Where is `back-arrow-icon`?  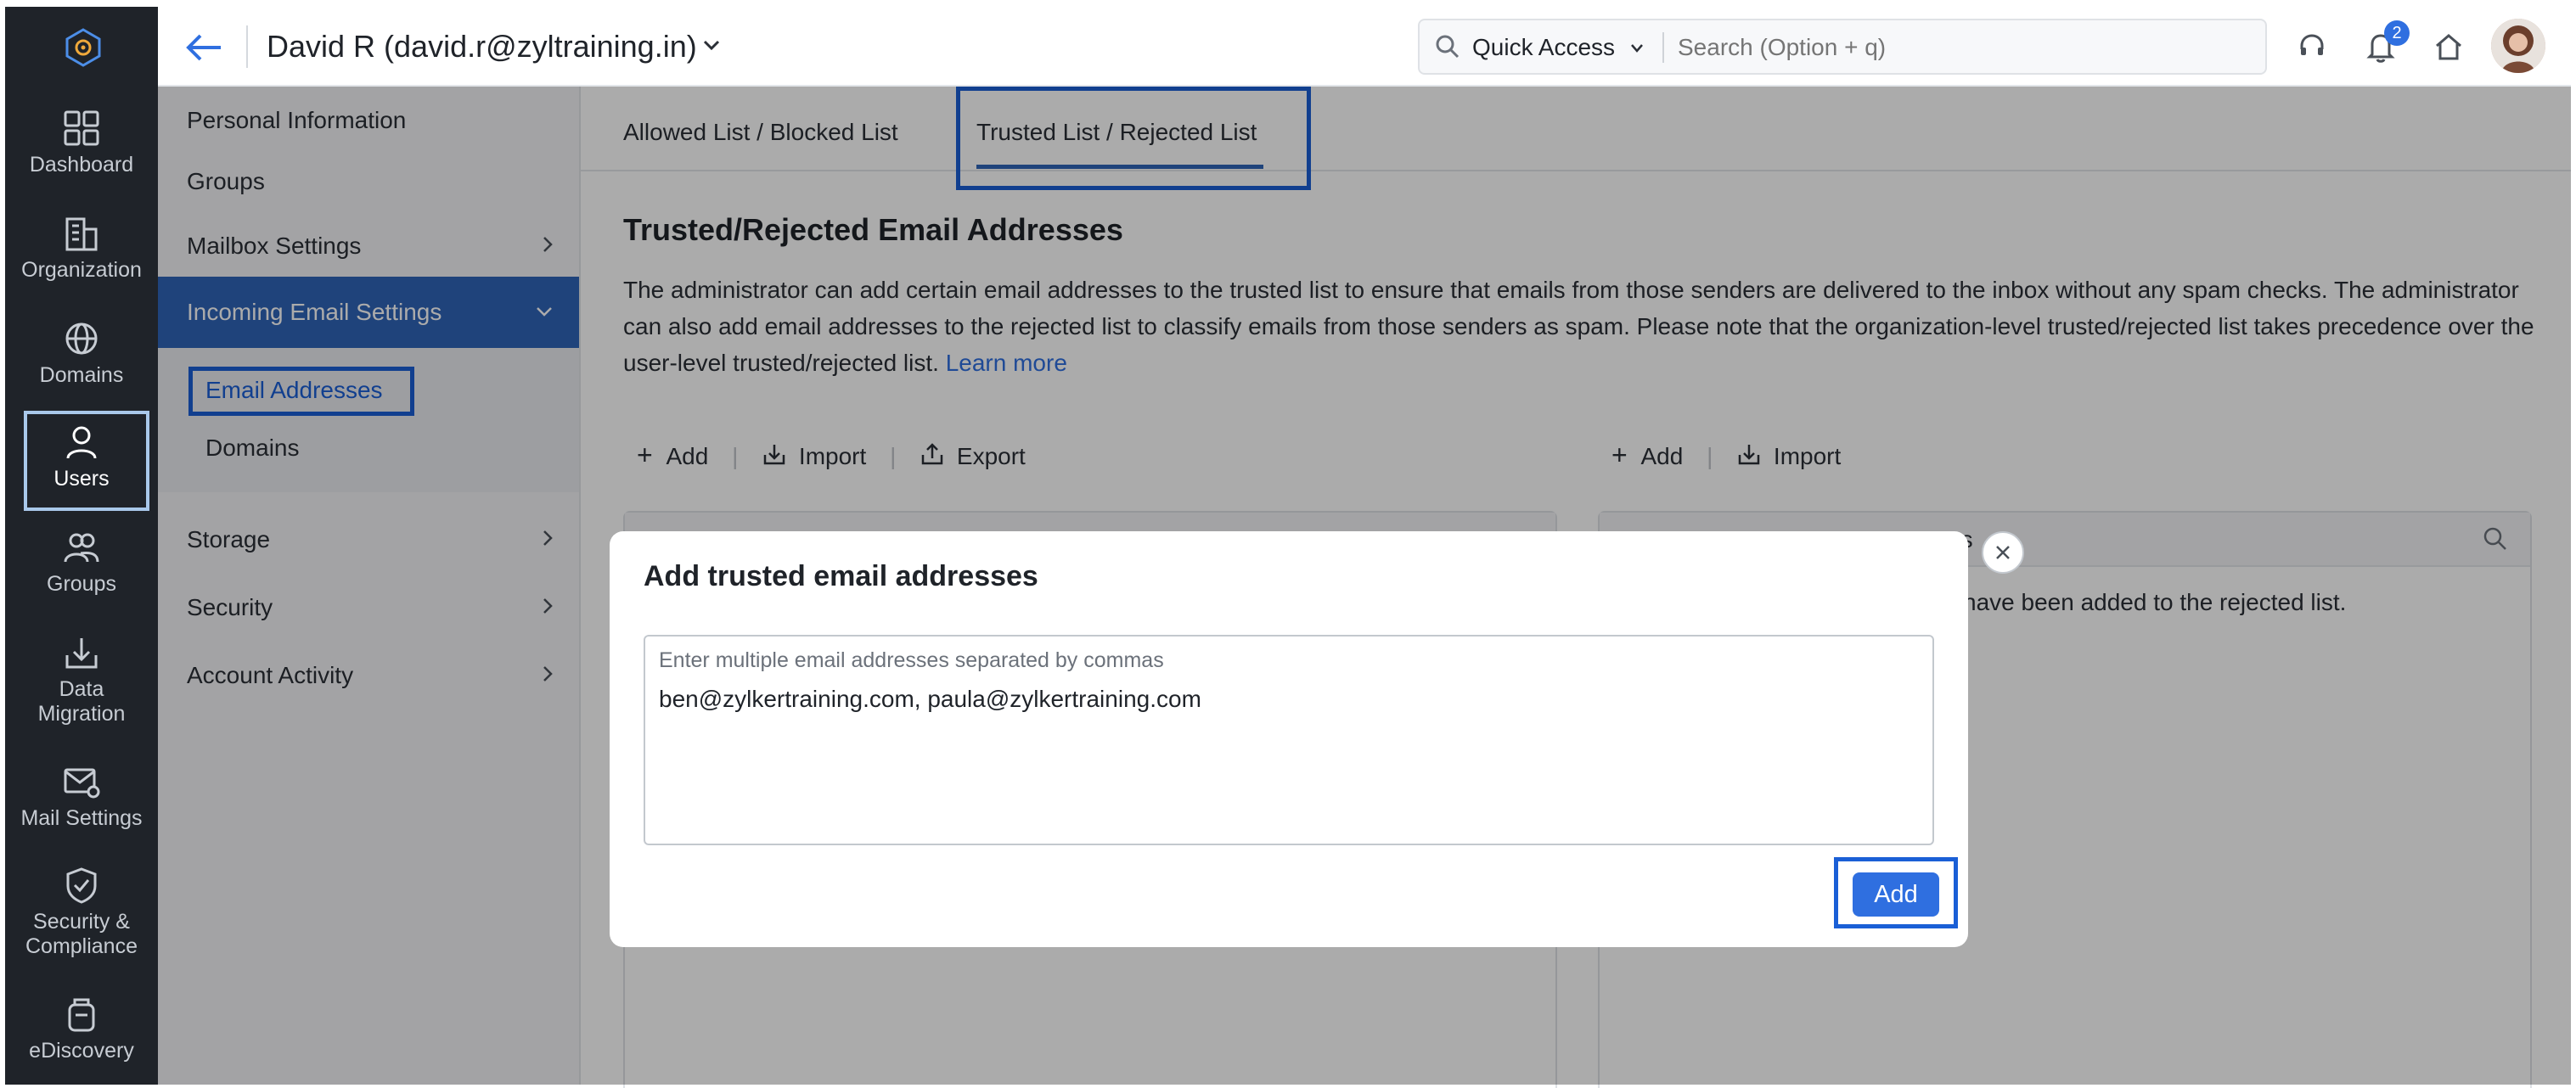
back-arrow-icon is located at coordinates (203, 47).